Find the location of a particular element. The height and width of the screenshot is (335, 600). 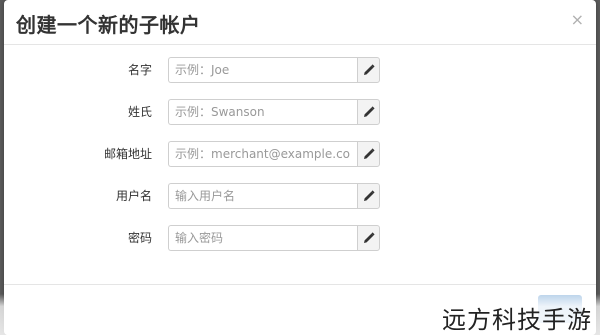

first-name-row: 名字 is located at coordinates (300, 70).